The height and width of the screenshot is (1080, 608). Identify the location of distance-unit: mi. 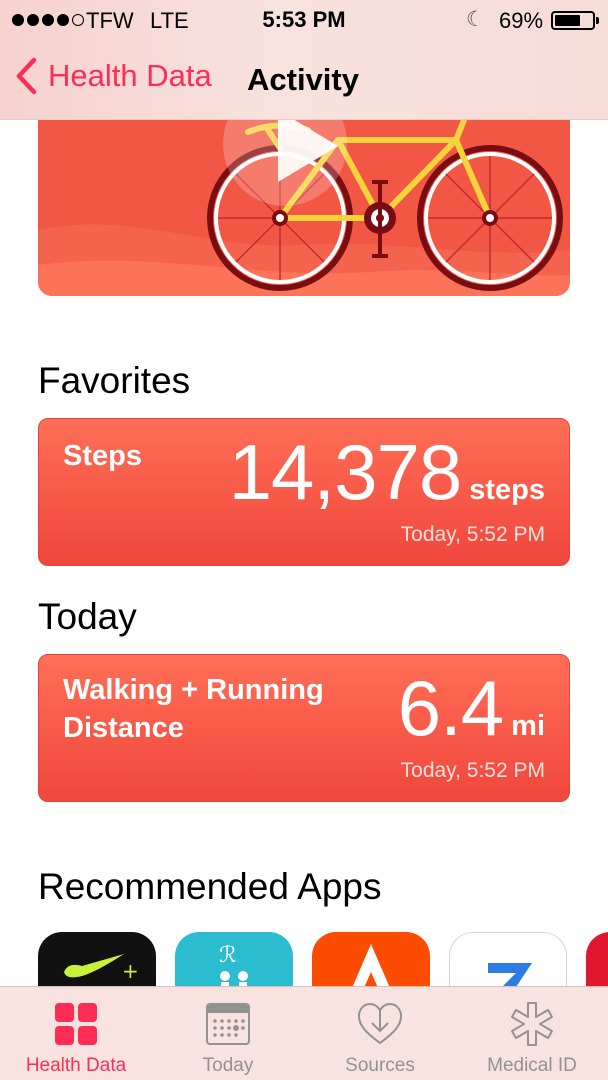
(528, 726).